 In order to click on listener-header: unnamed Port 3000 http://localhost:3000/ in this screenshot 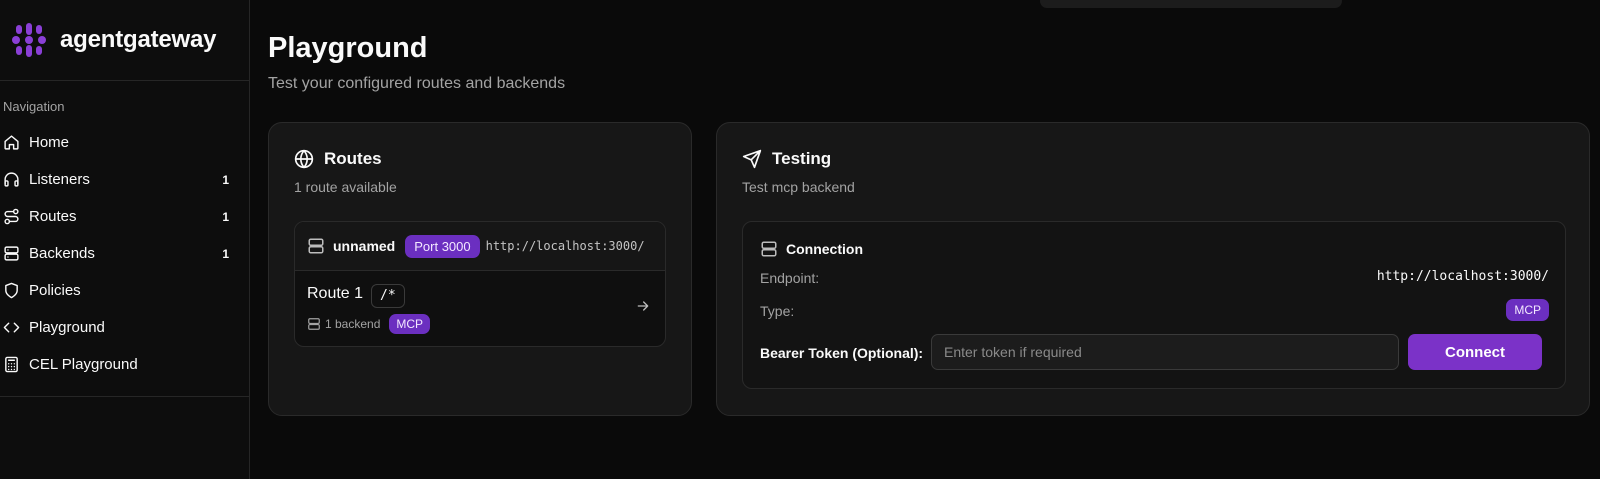, I will do `click(480, 246)`.